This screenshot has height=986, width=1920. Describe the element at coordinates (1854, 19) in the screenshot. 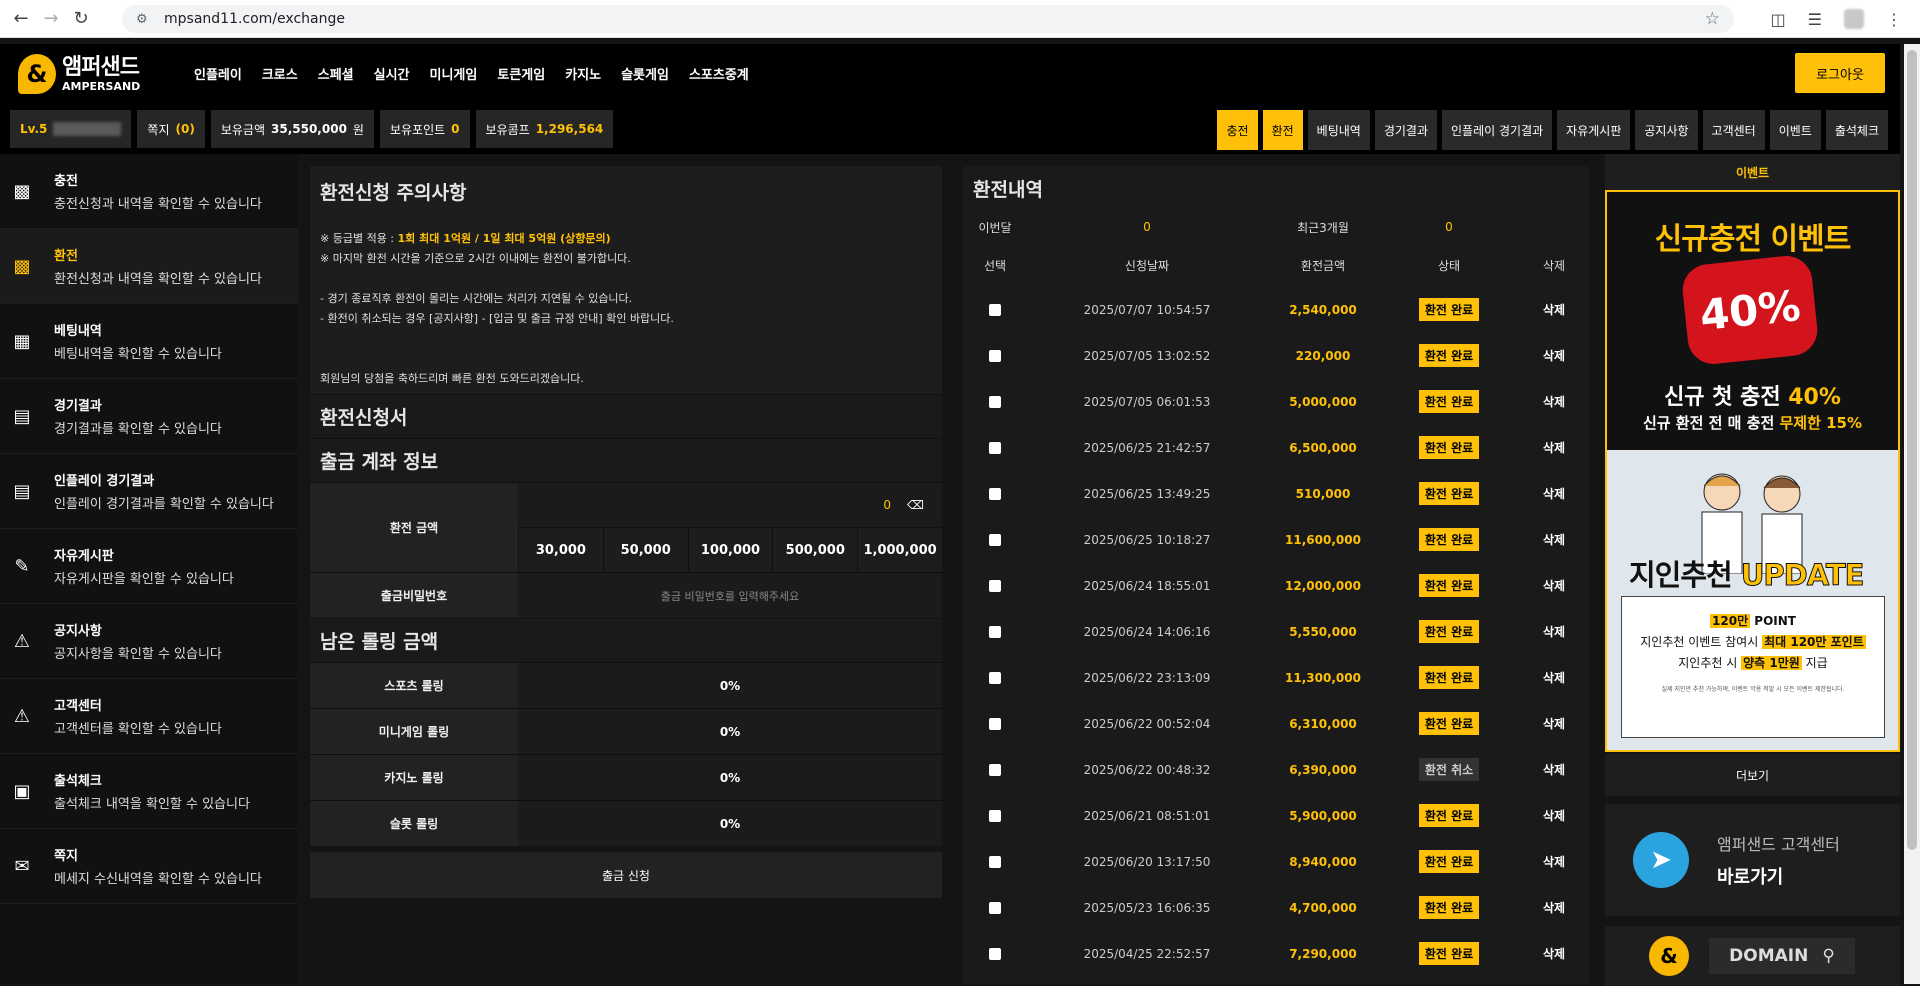

I see `profile-avatar` at that location.